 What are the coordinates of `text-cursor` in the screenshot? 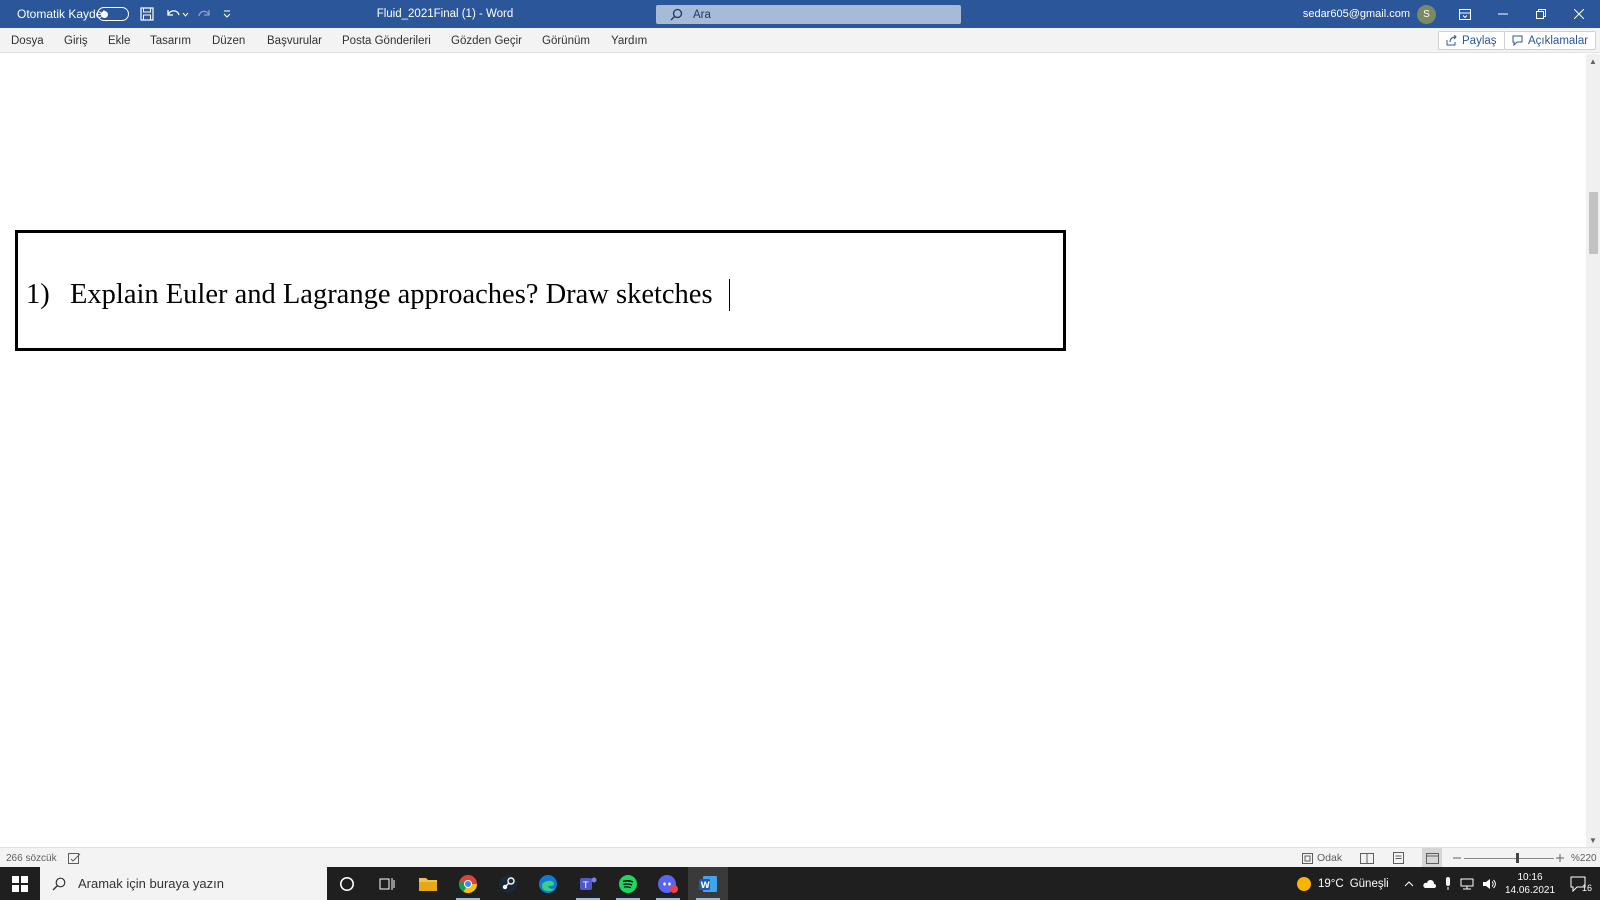 It's located at (729, 295).